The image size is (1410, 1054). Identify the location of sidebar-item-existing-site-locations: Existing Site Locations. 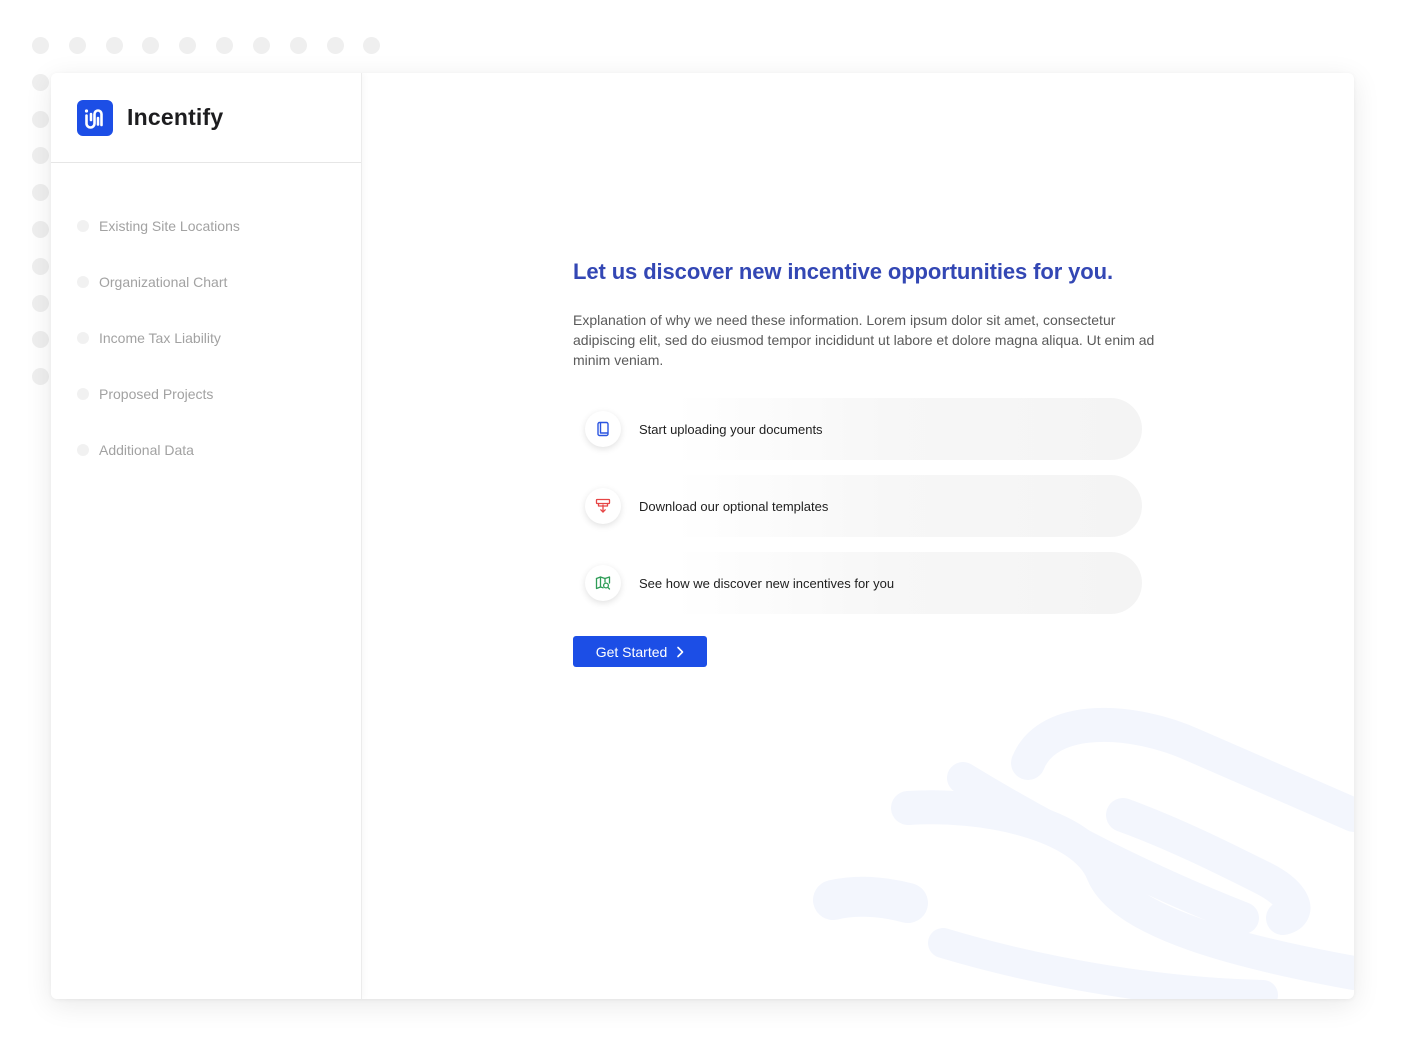
(206, 226).